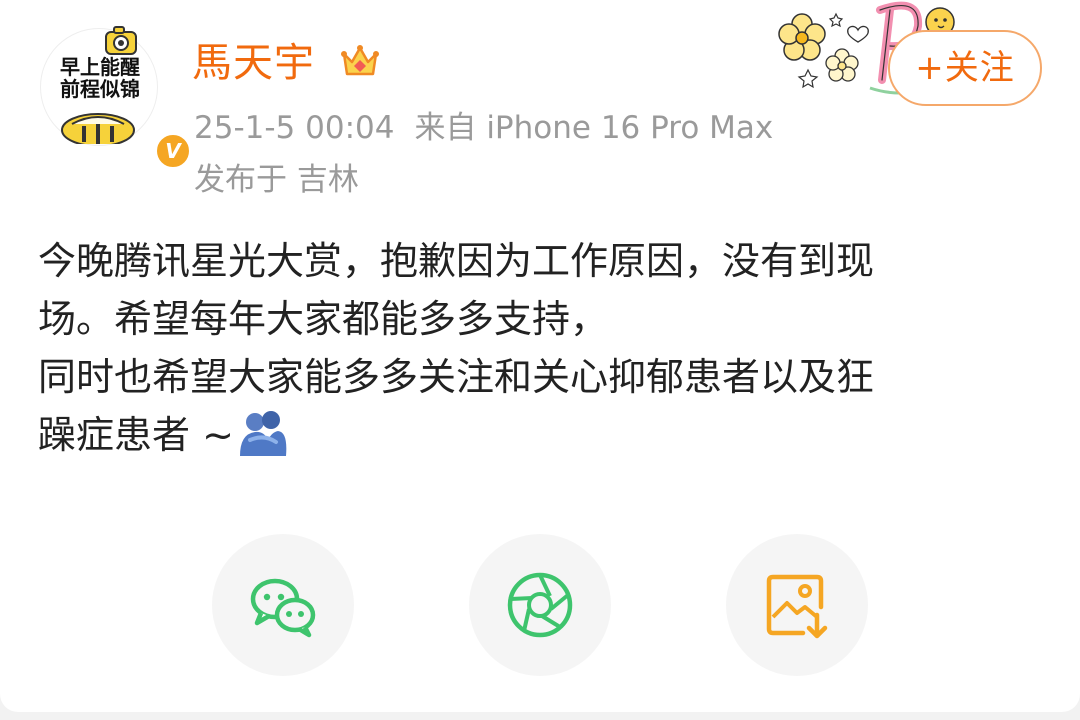 Image resolution: width=1080 pixels, height=720 pixels. What do you see at coordinates (456, 261) in the screenshot?
I see `post-content-line: 今晚腾讯星光大赏，抱歉因为工作原因，没有到现` at bounding box center [456, 261].